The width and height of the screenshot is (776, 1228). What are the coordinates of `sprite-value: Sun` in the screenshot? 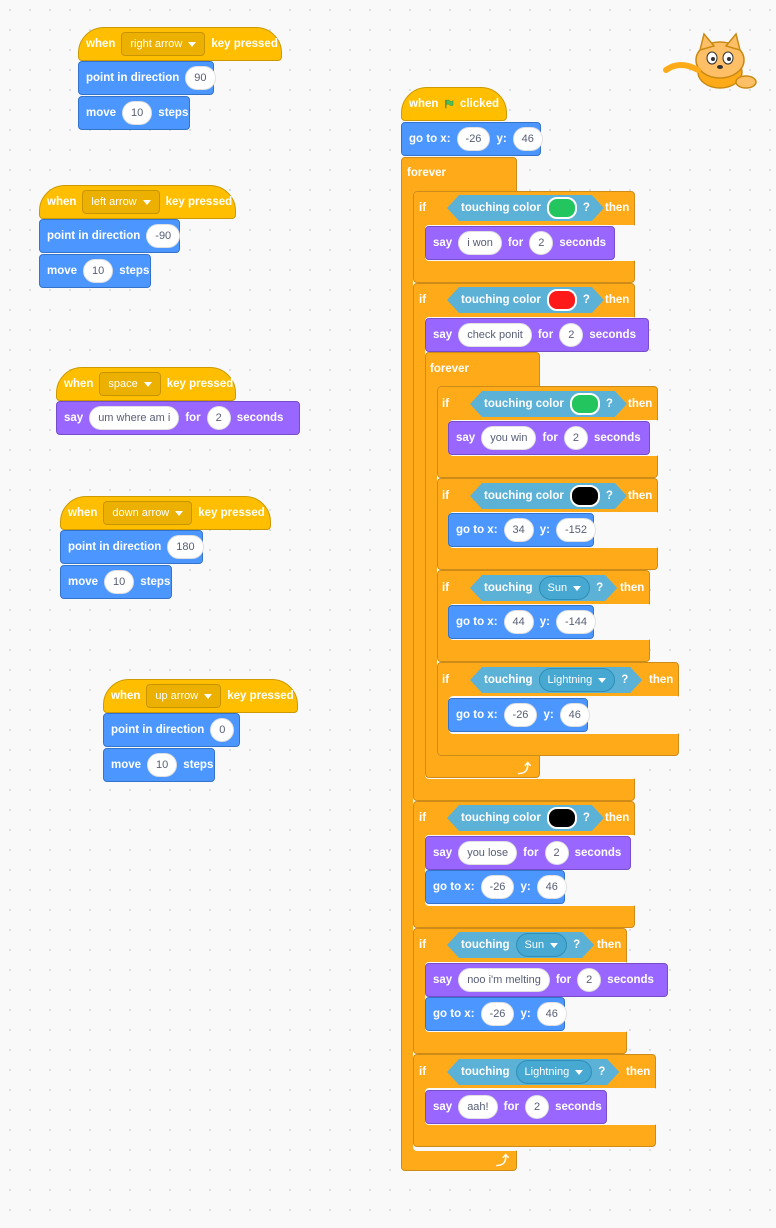 It's located at (534, 945).